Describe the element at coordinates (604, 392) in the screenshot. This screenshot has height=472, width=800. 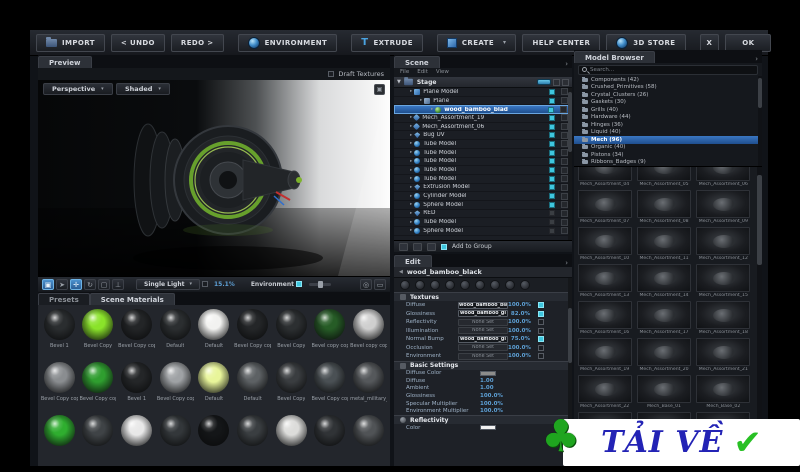
I see `model-thumbnail: Mech_Assortment_22` at that location.